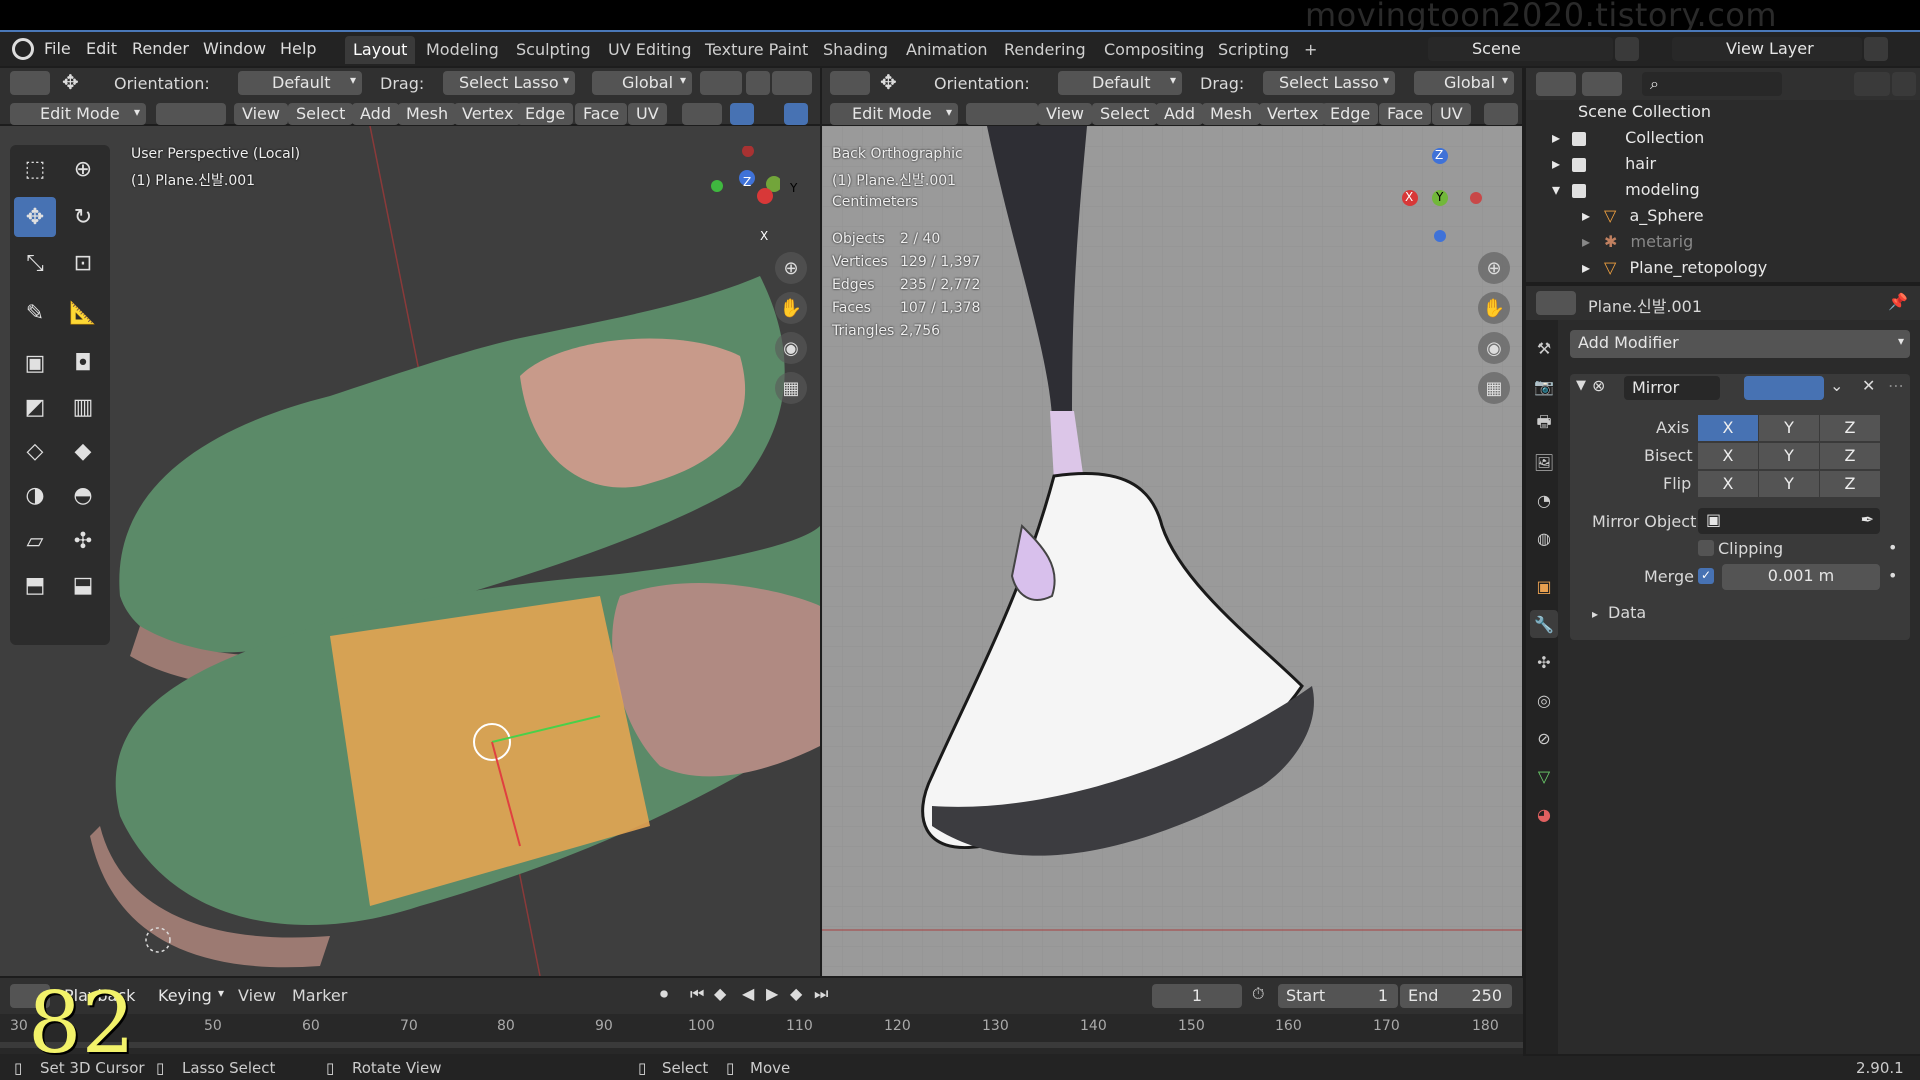  I want to click on end-frame-field: End 250, so click(1456, 996).